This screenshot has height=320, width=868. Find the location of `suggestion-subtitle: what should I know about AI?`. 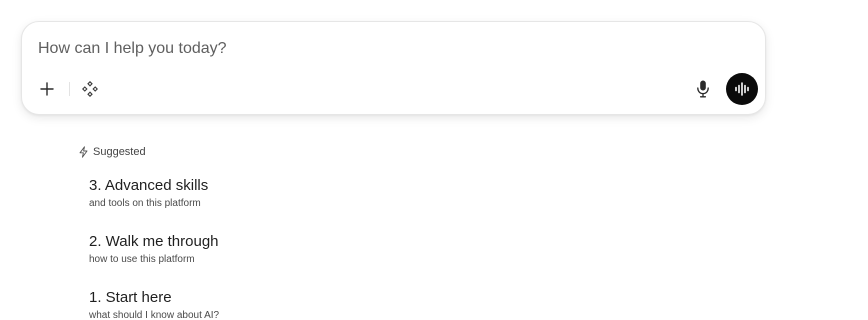

suggestion-subtitle: what should I know about AI? is located at coordinates (154, 315).